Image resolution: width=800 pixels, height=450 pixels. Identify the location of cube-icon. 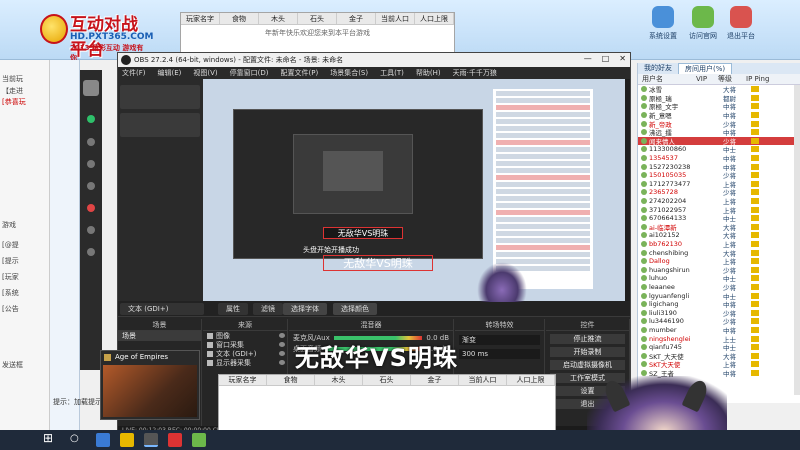
(91, 164).